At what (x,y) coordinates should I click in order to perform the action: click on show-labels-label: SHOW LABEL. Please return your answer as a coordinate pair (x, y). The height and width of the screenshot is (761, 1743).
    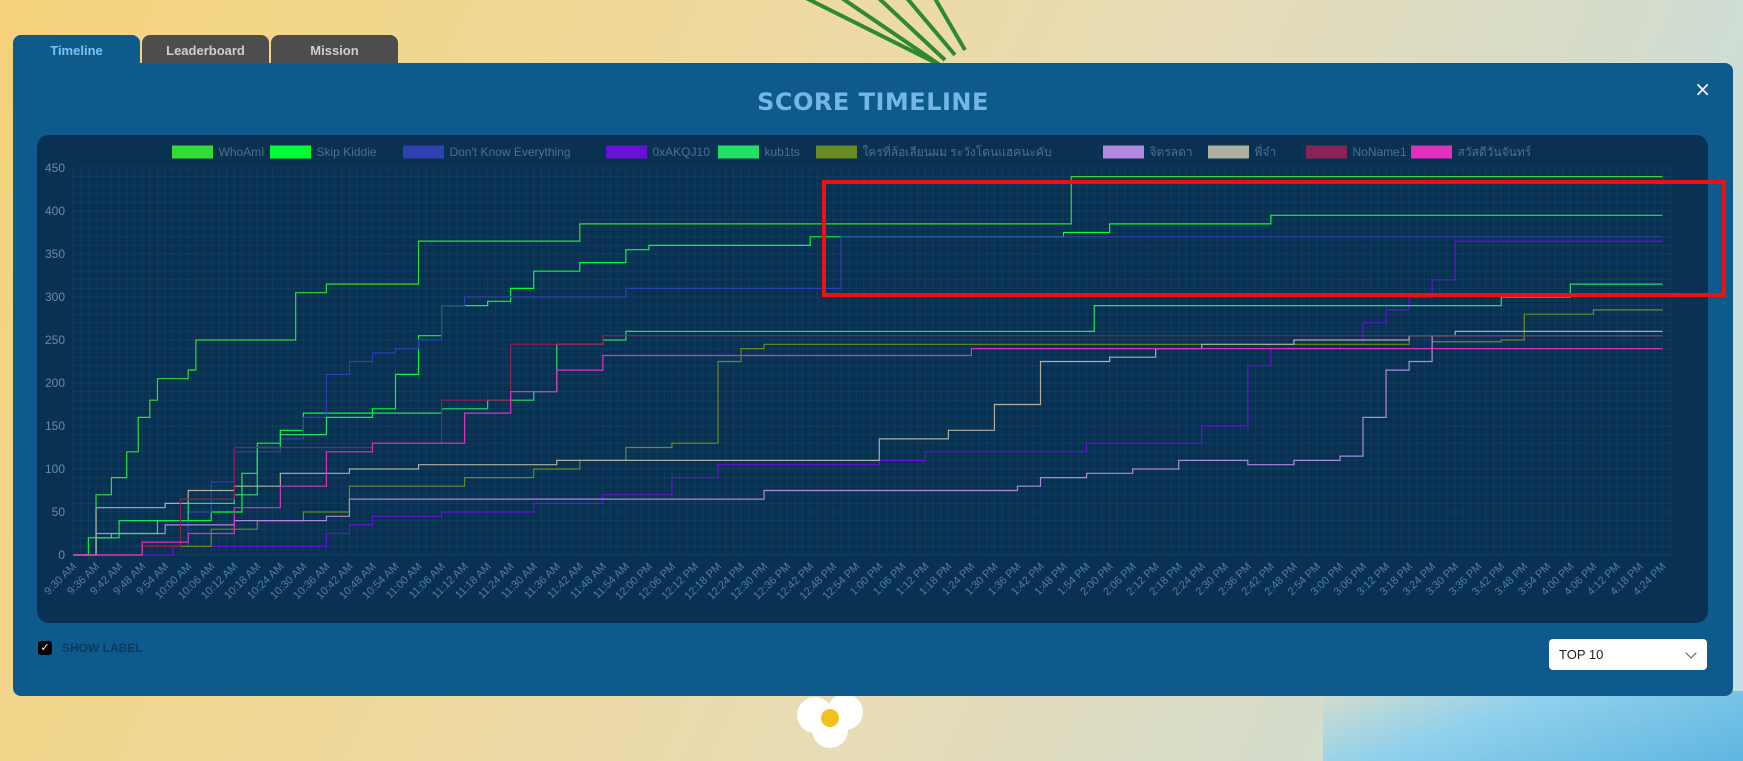
    Looking at the image, I should click on (102, 648).